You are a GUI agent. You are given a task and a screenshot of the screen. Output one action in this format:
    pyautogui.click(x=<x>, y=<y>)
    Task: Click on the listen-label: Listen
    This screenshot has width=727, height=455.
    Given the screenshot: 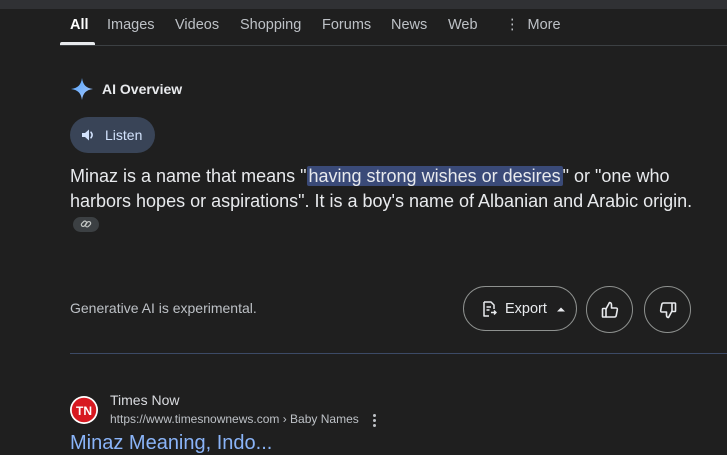 What is the action you would take?
    pyautogui.click(x=124, y=135)
    